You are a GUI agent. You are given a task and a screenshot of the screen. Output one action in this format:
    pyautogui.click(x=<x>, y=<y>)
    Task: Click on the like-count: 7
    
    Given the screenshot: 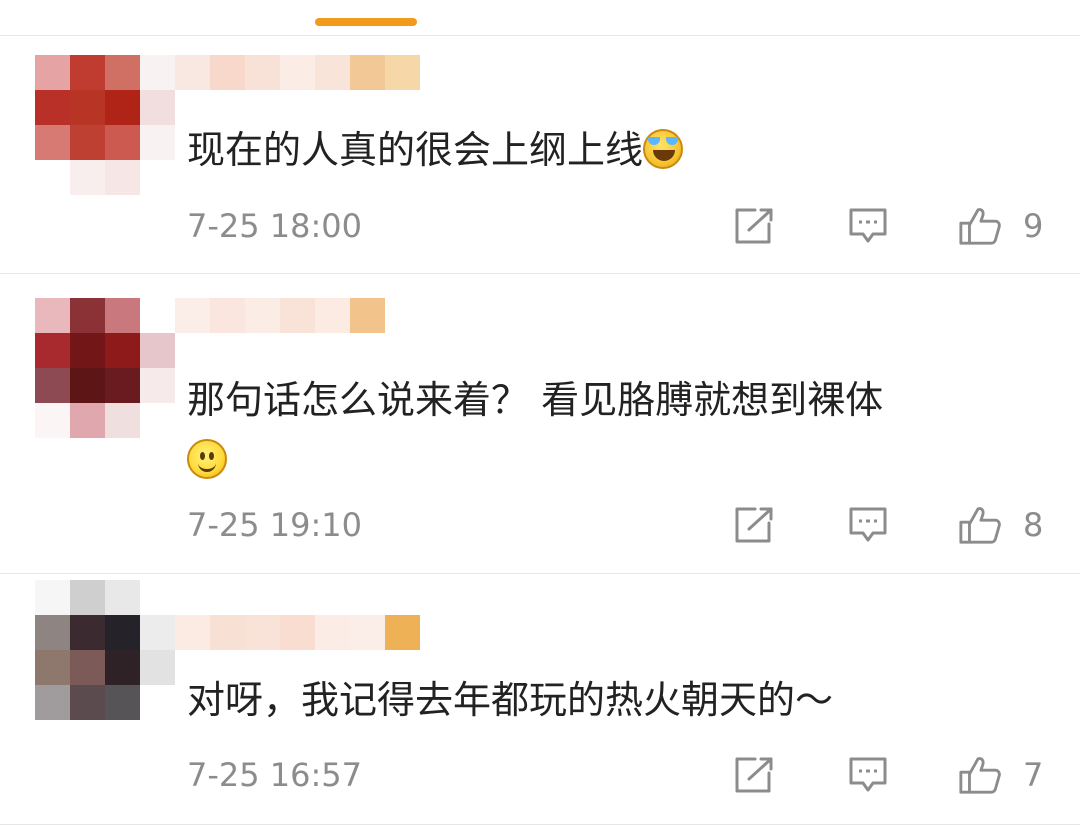 What is the action you would take?
    pyautogui.click(x=1033, y=775)
    